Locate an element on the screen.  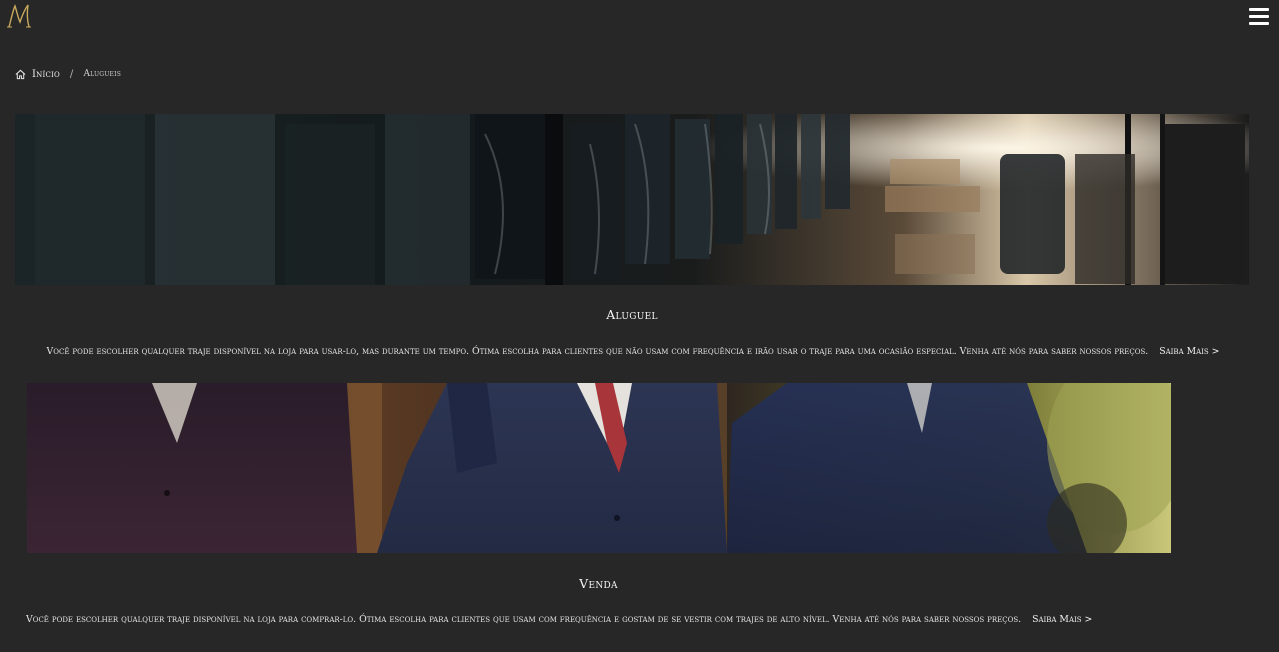
breadcrumb-current: Alugueis is located at coordinates (102, 74).